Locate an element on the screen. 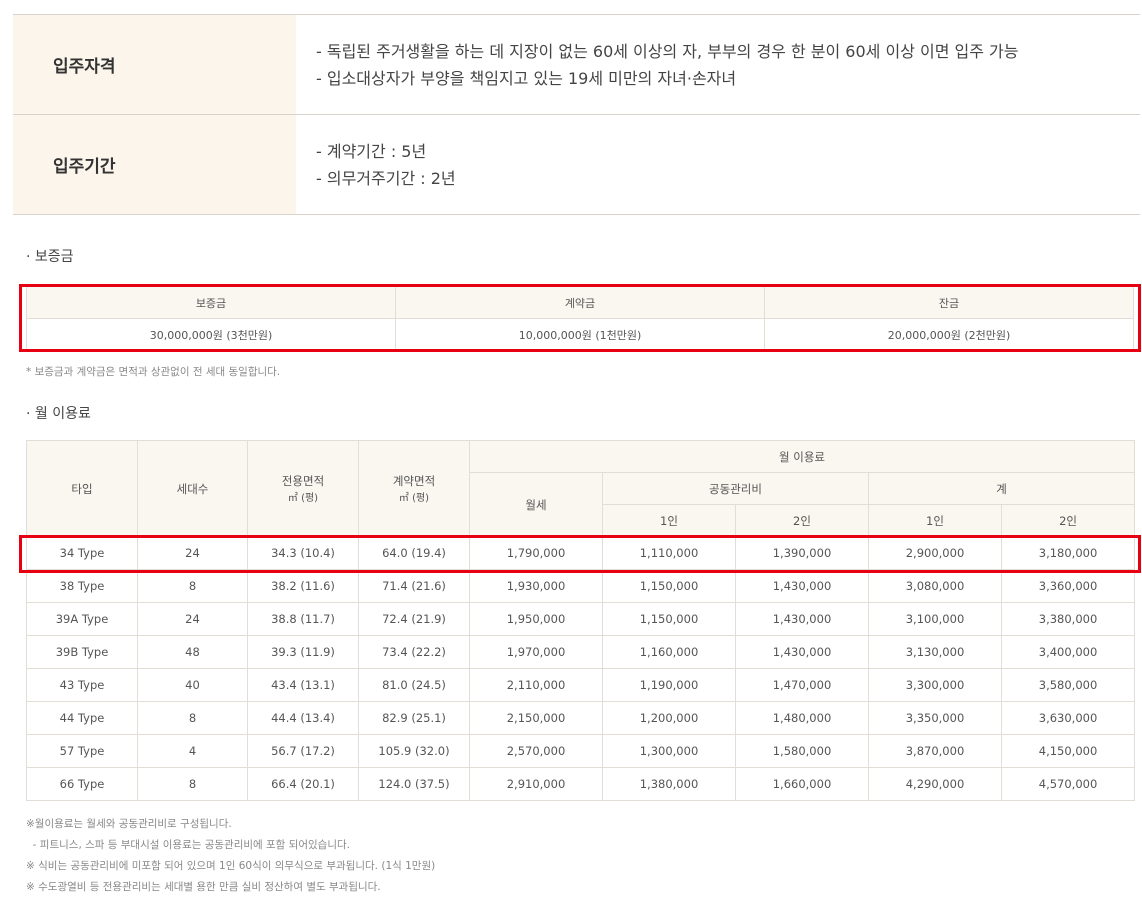 Image resolution: width=1142 pixels, height=913 pixels. info-line: - 의무거주기간 : 2년 is located at coordinates (386, 178).